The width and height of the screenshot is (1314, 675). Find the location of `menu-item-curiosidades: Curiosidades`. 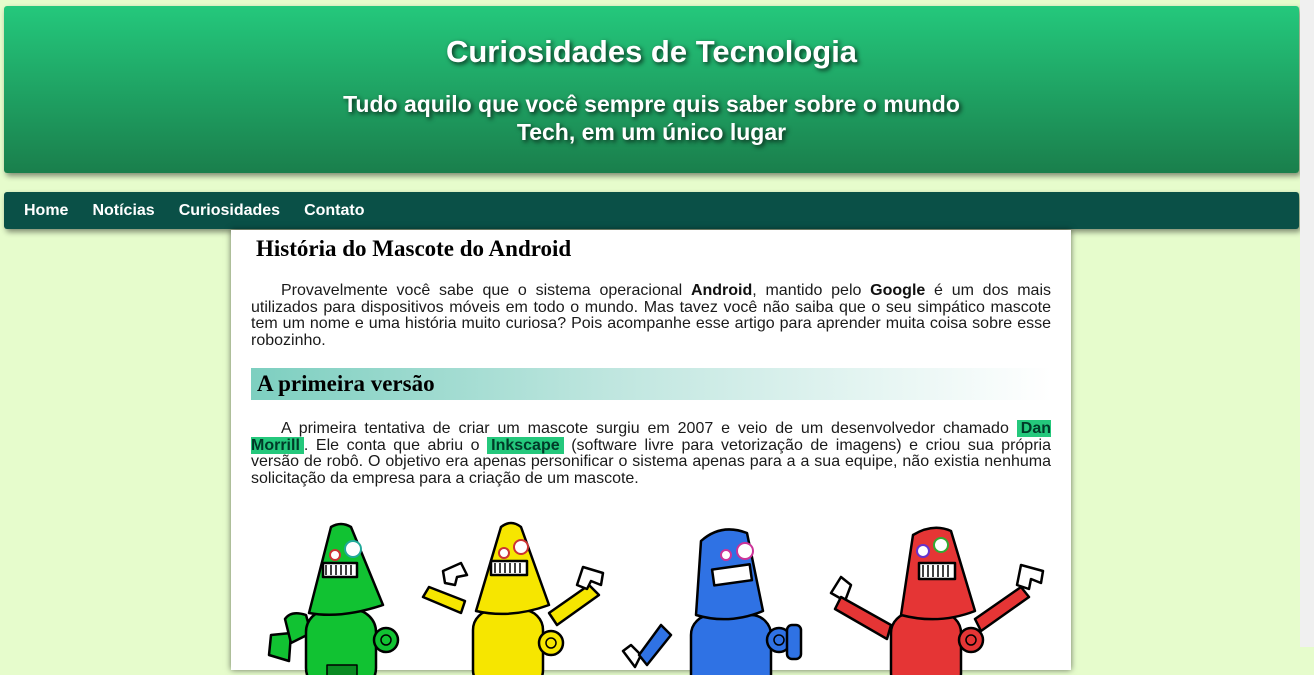

menu-item-curiosidades: Curiosidades is located at coordinates (241, 210).